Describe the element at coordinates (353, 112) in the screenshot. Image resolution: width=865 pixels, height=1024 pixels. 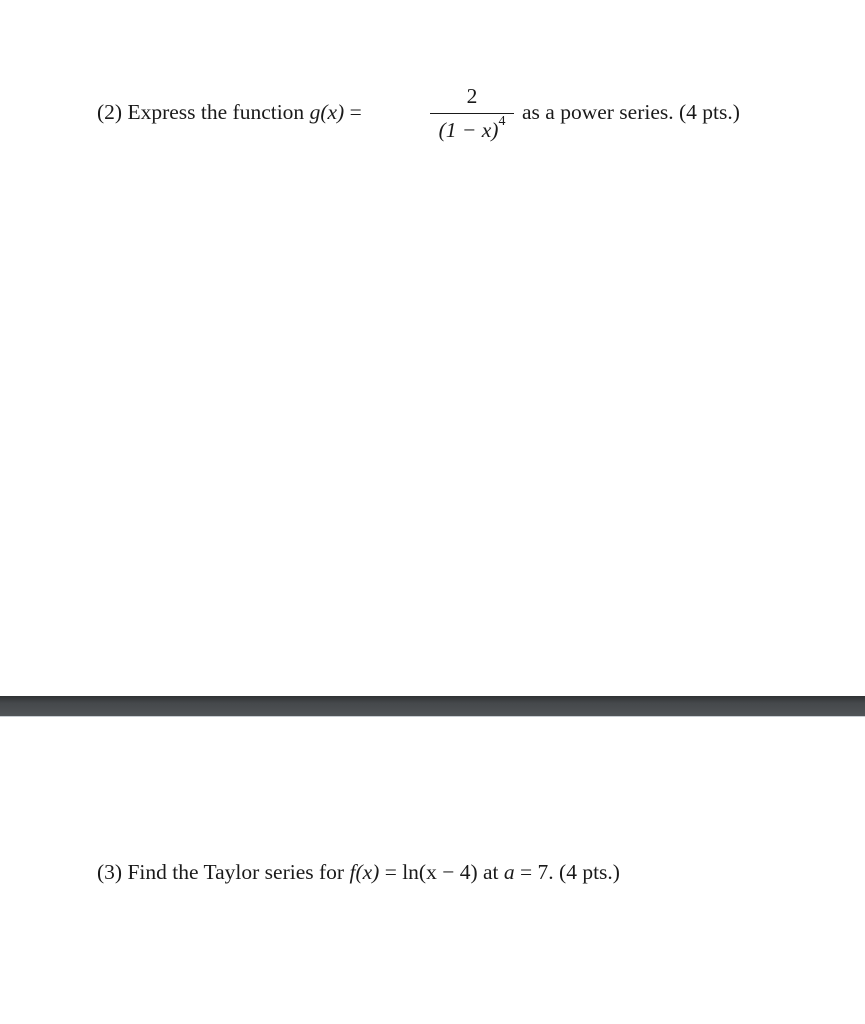
I see `question-2-equals: =` at that location.